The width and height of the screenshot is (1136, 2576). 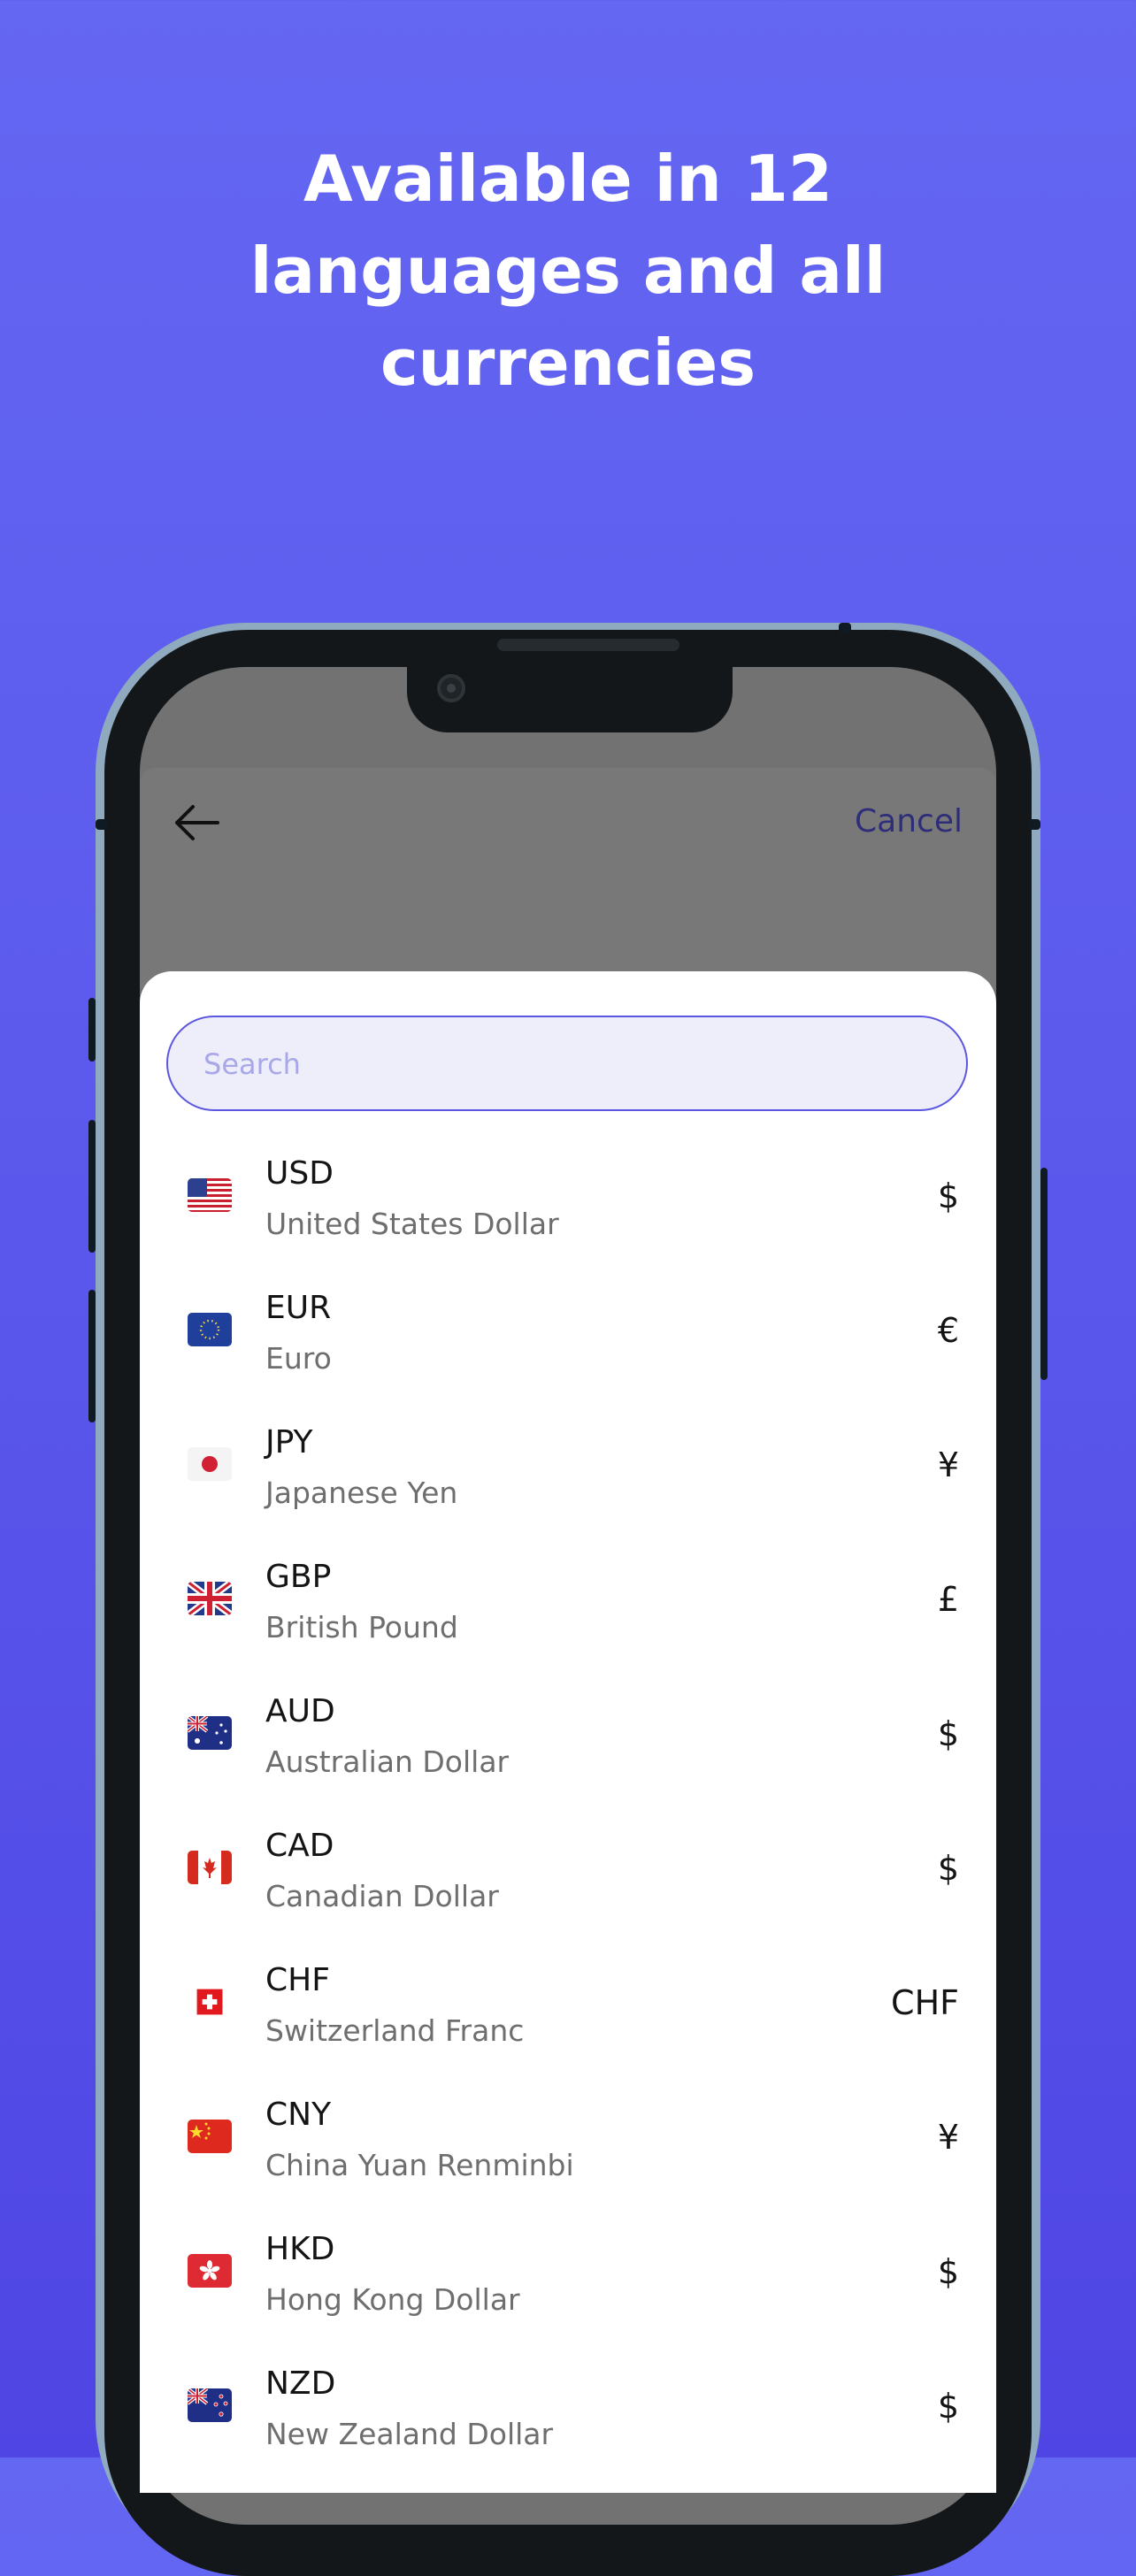 What do you see at coordinates (392, 2299) in the screenshot?
I see `currency-name: Hong Kong Dollar` at bounding box center [392, 2299].